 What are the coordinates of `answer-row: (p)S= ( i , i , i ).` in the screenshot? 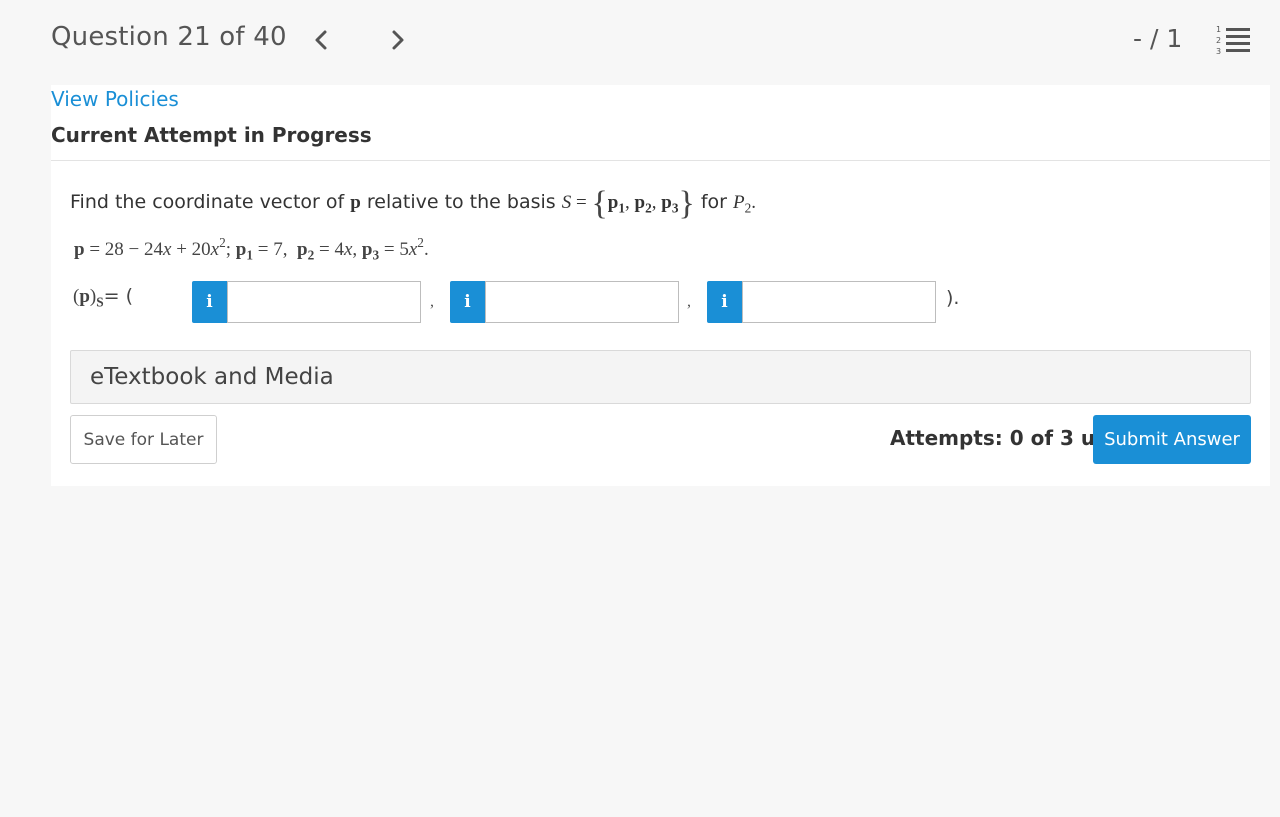 It's located at (523, 302).